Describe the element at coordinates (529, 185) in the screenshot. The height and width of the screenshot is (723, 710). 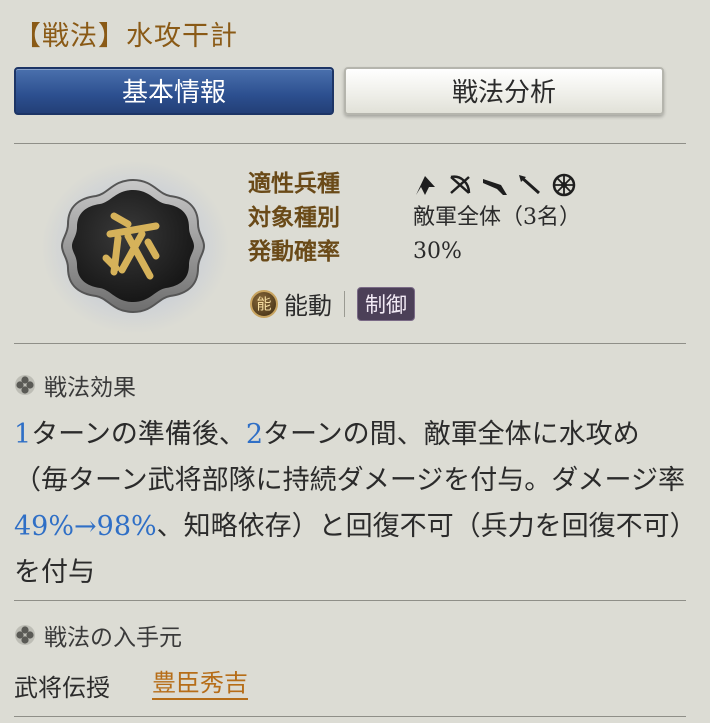
I see `spear-icon` at that location.